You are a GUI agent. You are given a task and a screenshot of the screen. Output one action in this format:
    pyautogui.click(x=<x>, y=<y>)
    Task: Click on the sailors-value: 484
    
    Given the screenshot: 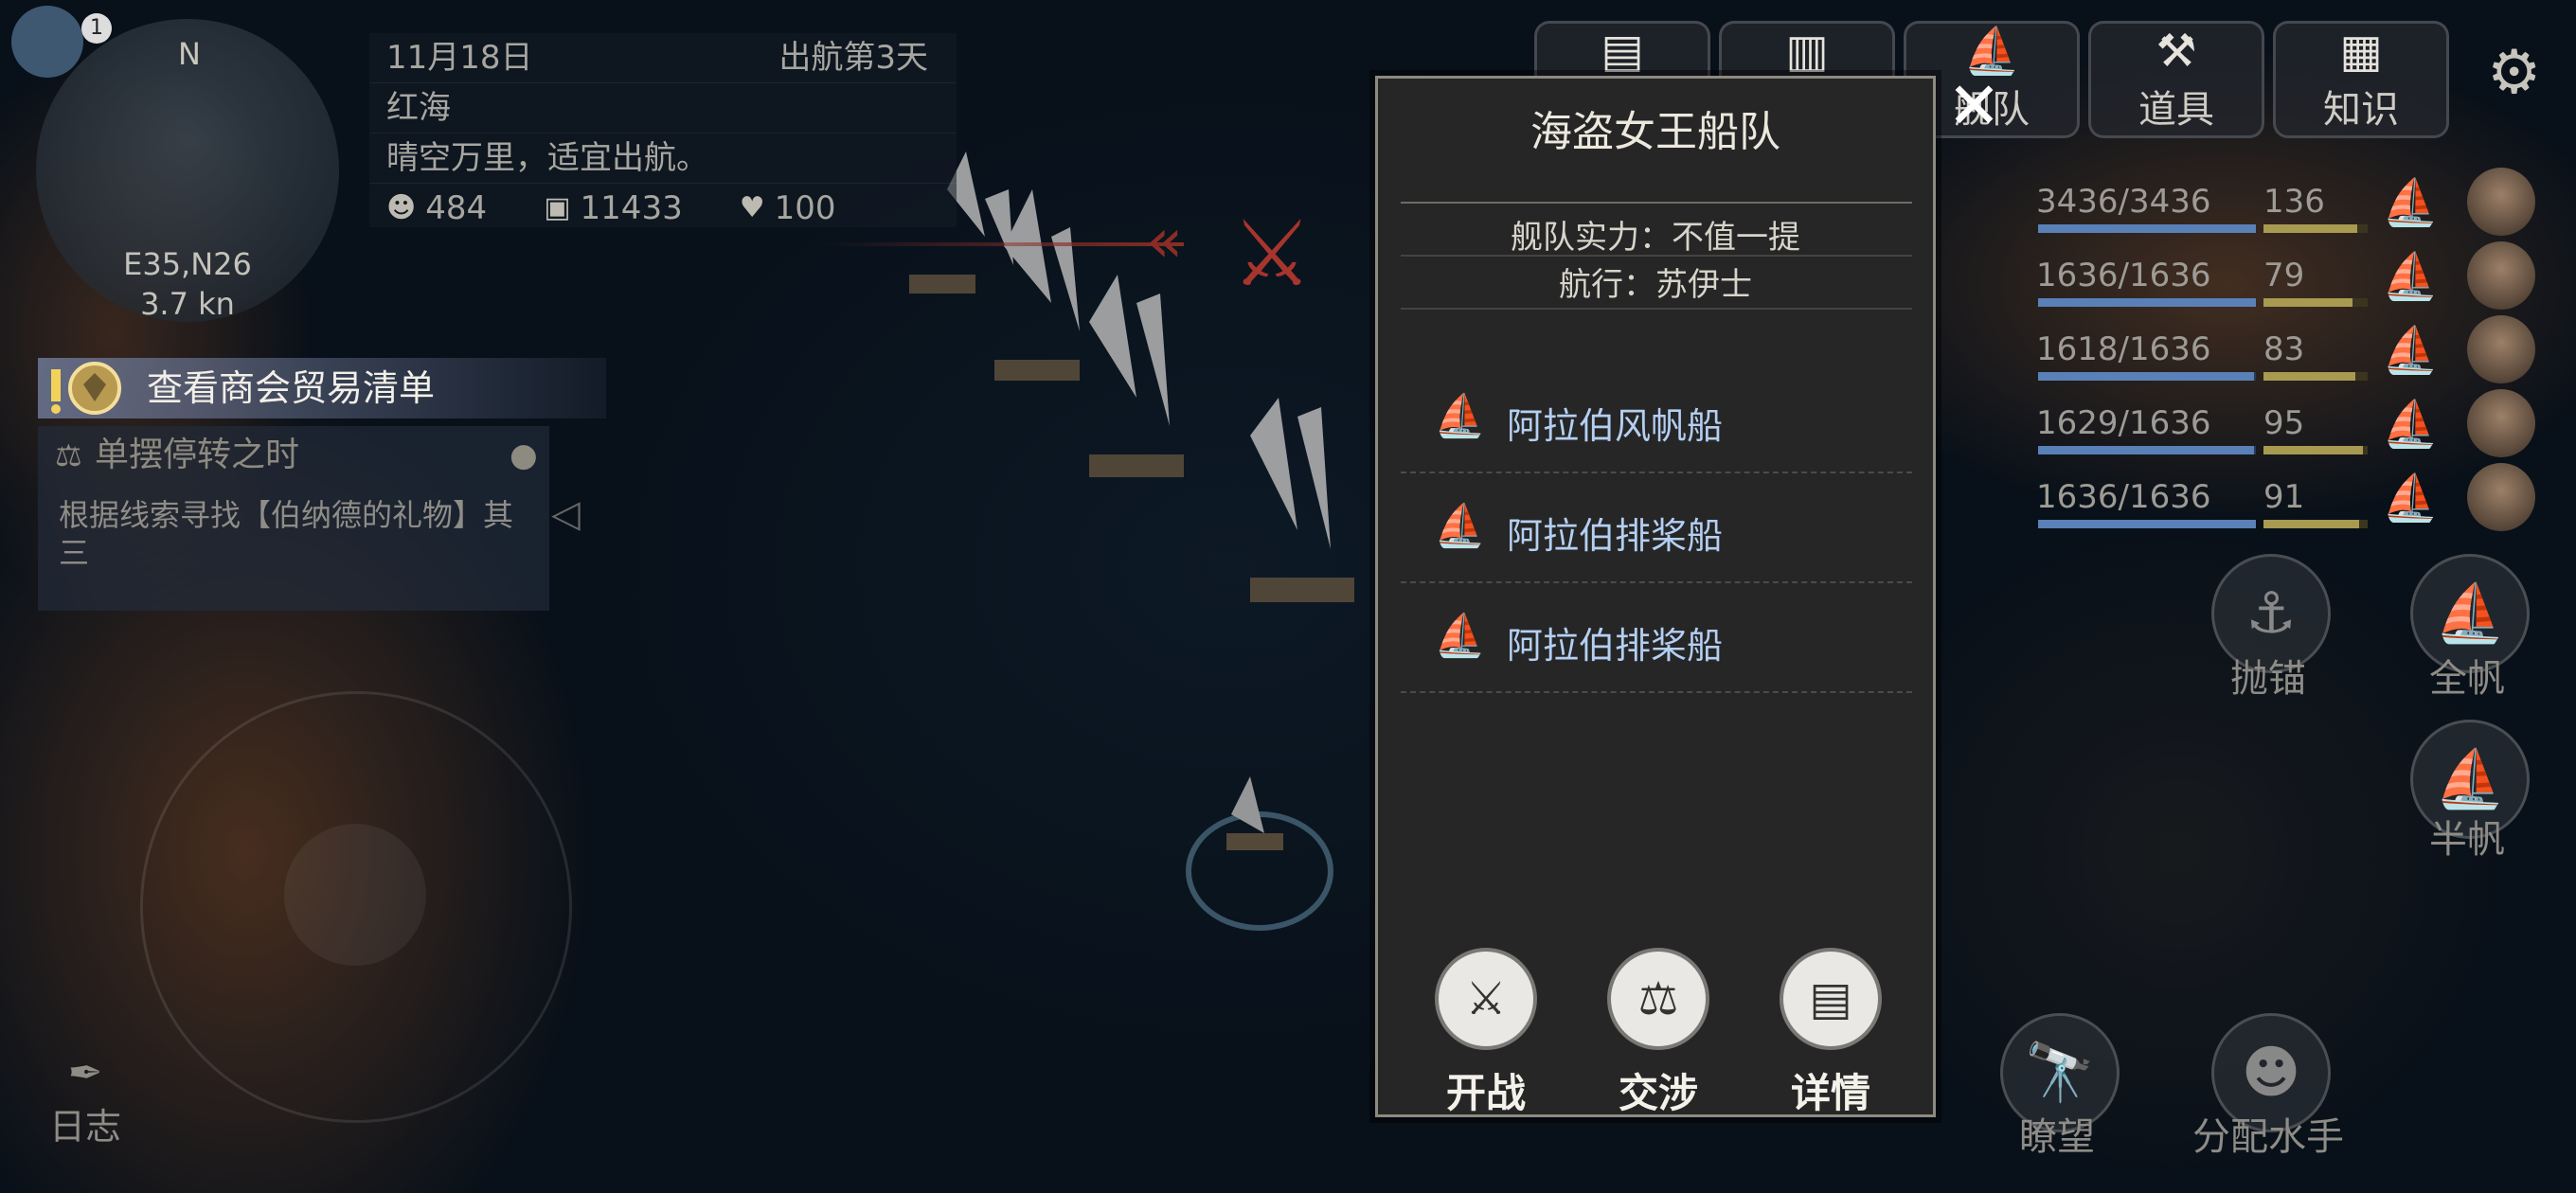 What is the action you would take?
    pyautogui.click(x=456, y=208)
    